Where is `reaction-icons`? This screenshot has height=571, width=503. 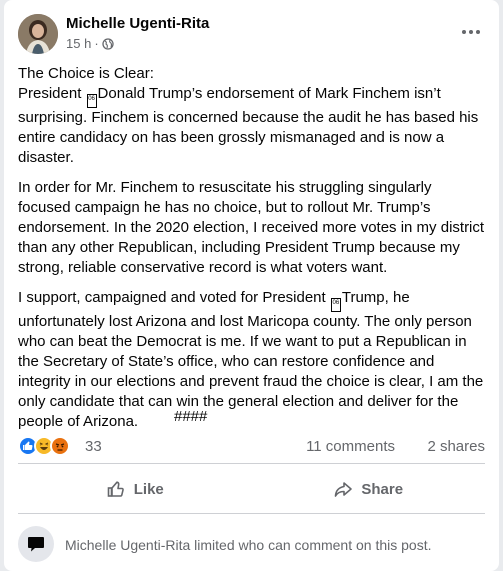 reaction-icons is located at coordinates (44, 446).